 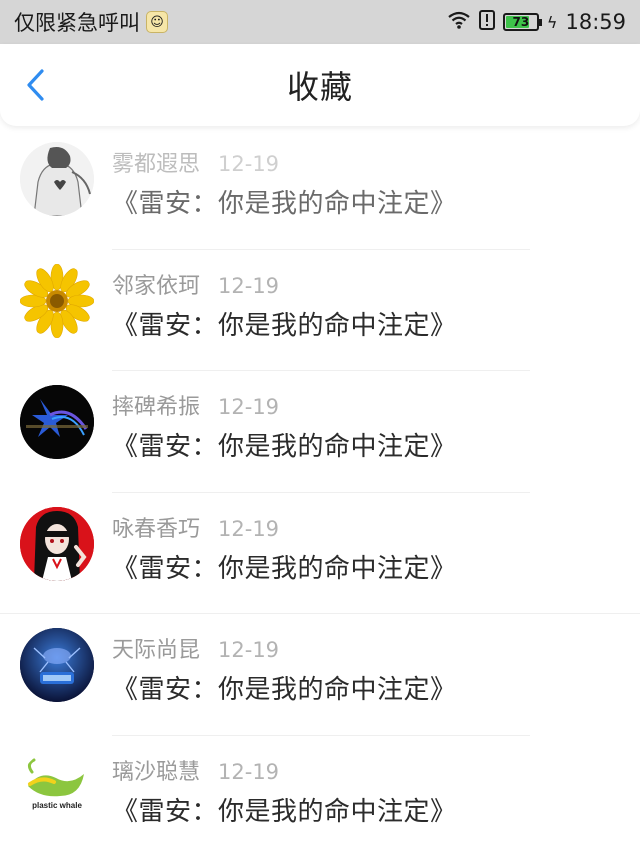 I want to click on battery-level: 73, so click(x=521, y=22).